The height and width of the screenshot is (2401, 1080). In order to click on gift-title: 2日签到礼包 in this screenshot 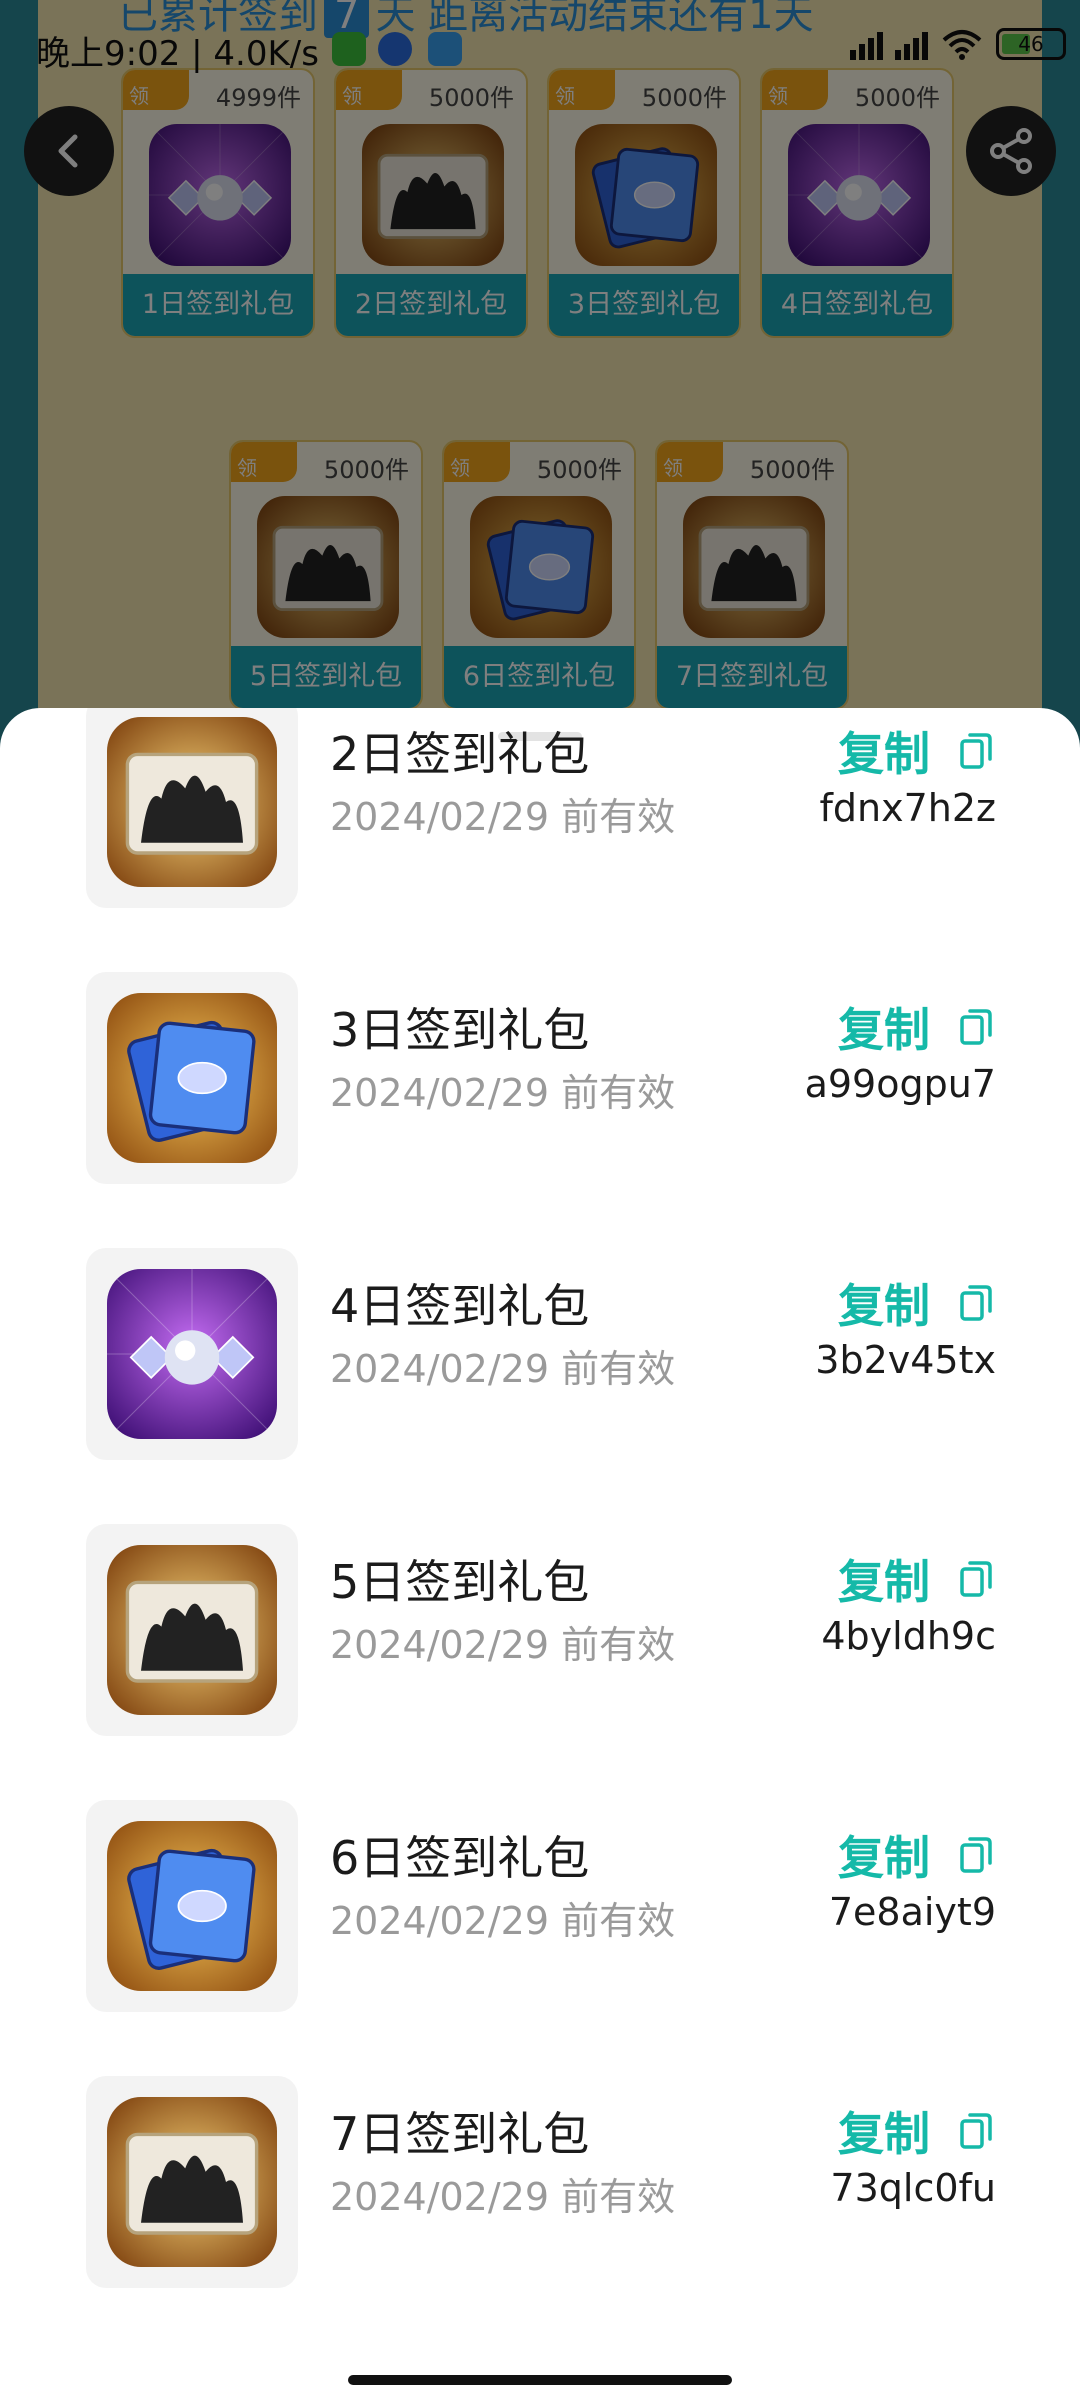, I will do `click(460, 754)`.